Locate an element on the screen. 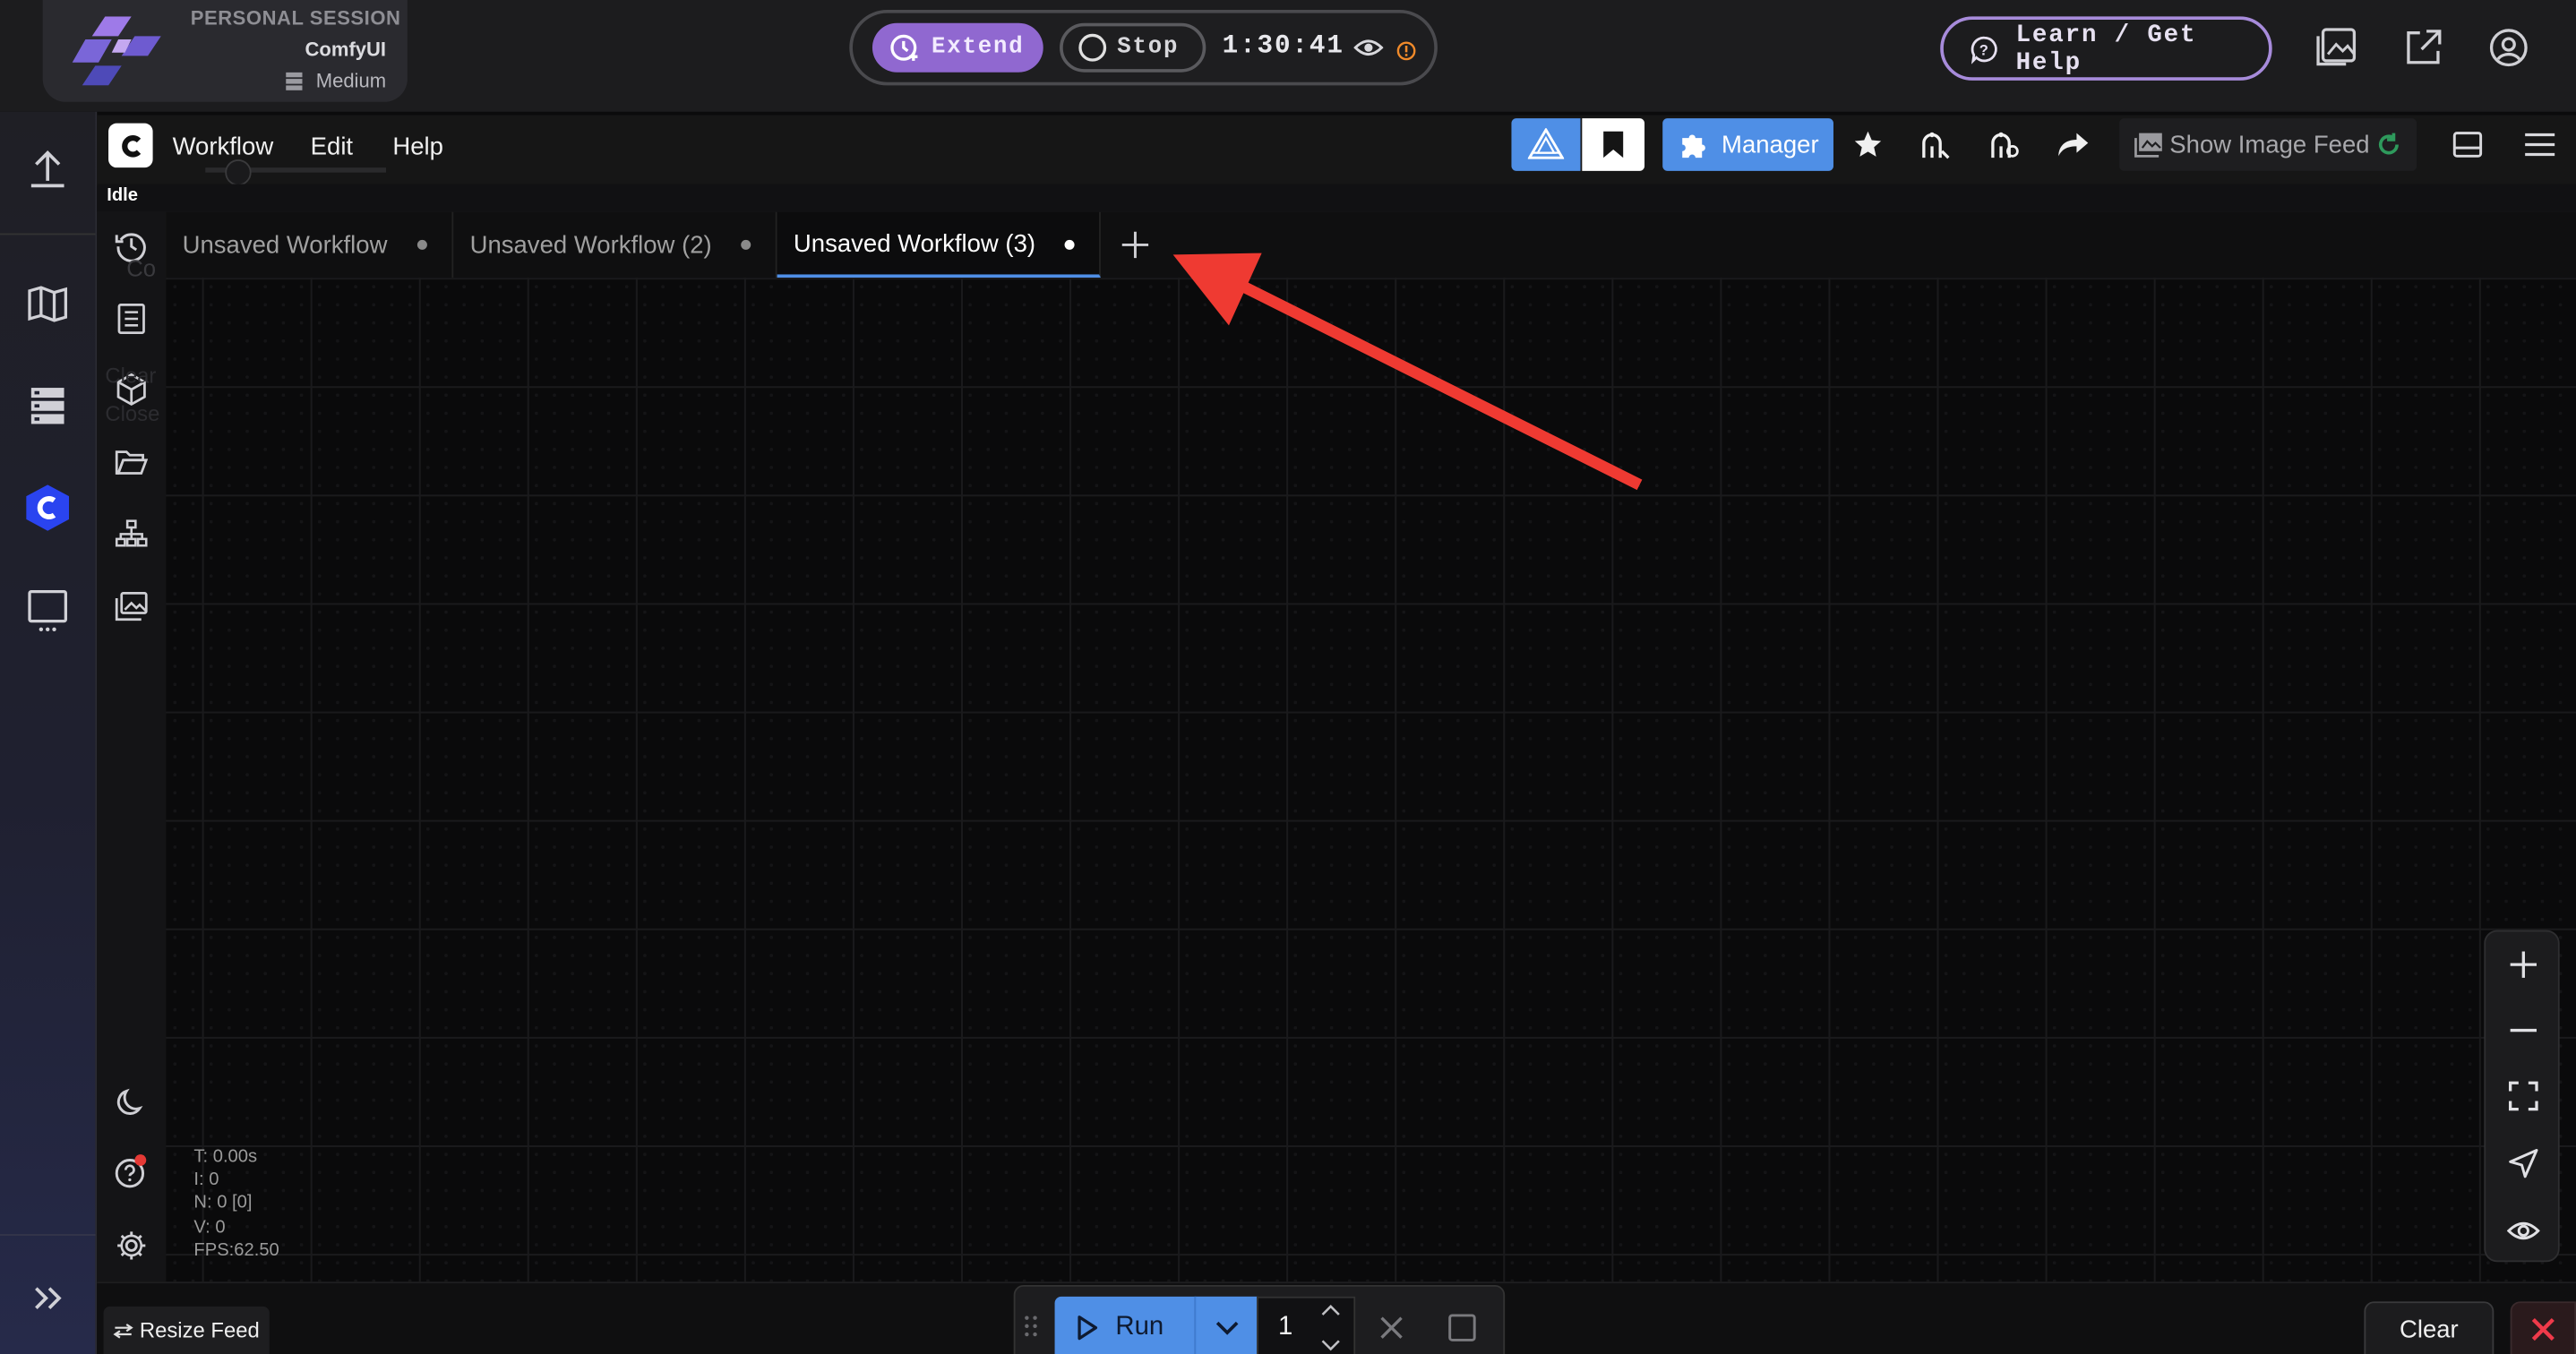 This screenshot has height=1354, width=2576. run-button: Run is located at coordinates (1124, 1325).